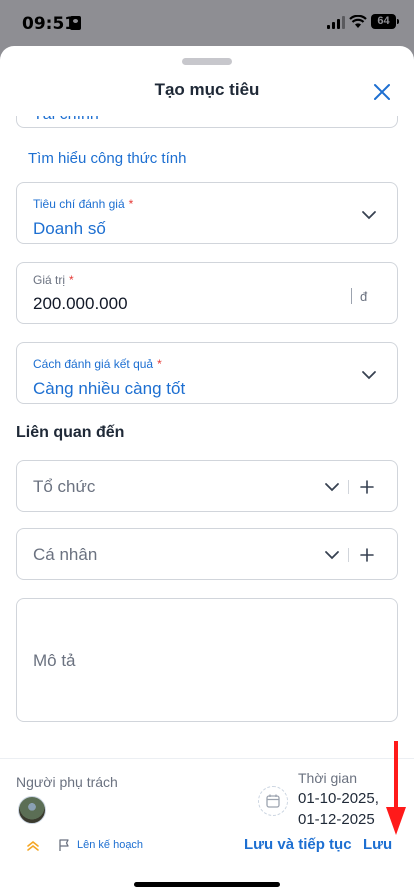 The width and height of the screenshot is (414, 896). What do you see at coordinates (207, 758) in the screenshot?
I see `footer-divider` at bounding box center [207, 758].